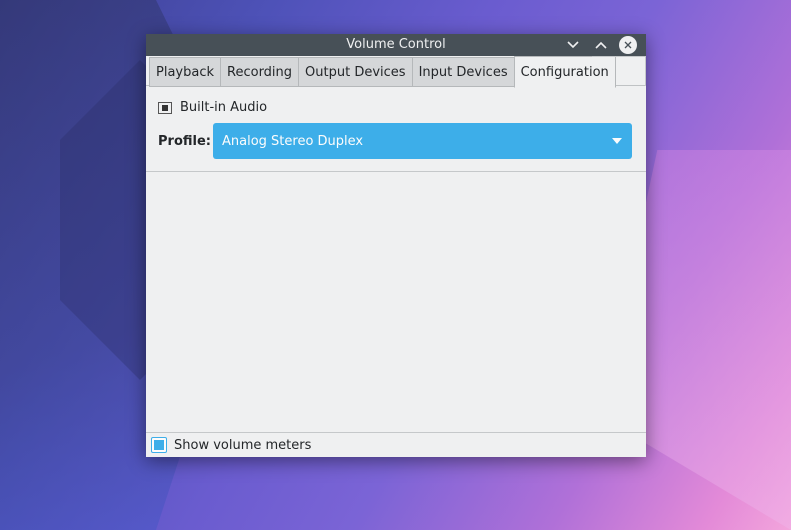 This screenshot has width=791, height=530. Describe the element at coordinates (355, 72) in the screenshot. I see `tab-output-devices: Output Devices` at that location.